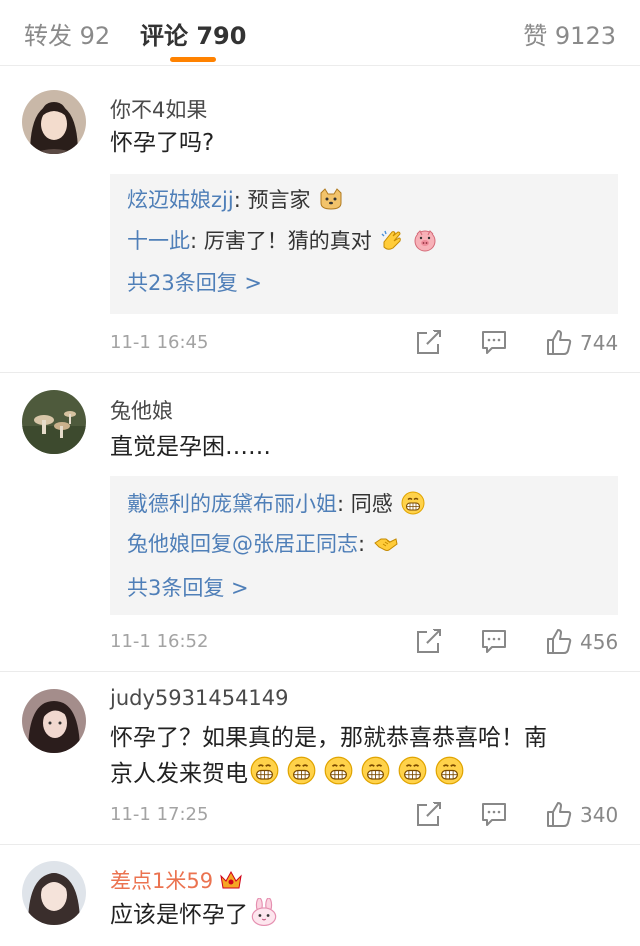 Image resolution: width=640 pixels, height=946 pixels. Describe the element at coordinates (159, 342) in the screenshot. I see `comment-time: 11-1 16:45` at that location.